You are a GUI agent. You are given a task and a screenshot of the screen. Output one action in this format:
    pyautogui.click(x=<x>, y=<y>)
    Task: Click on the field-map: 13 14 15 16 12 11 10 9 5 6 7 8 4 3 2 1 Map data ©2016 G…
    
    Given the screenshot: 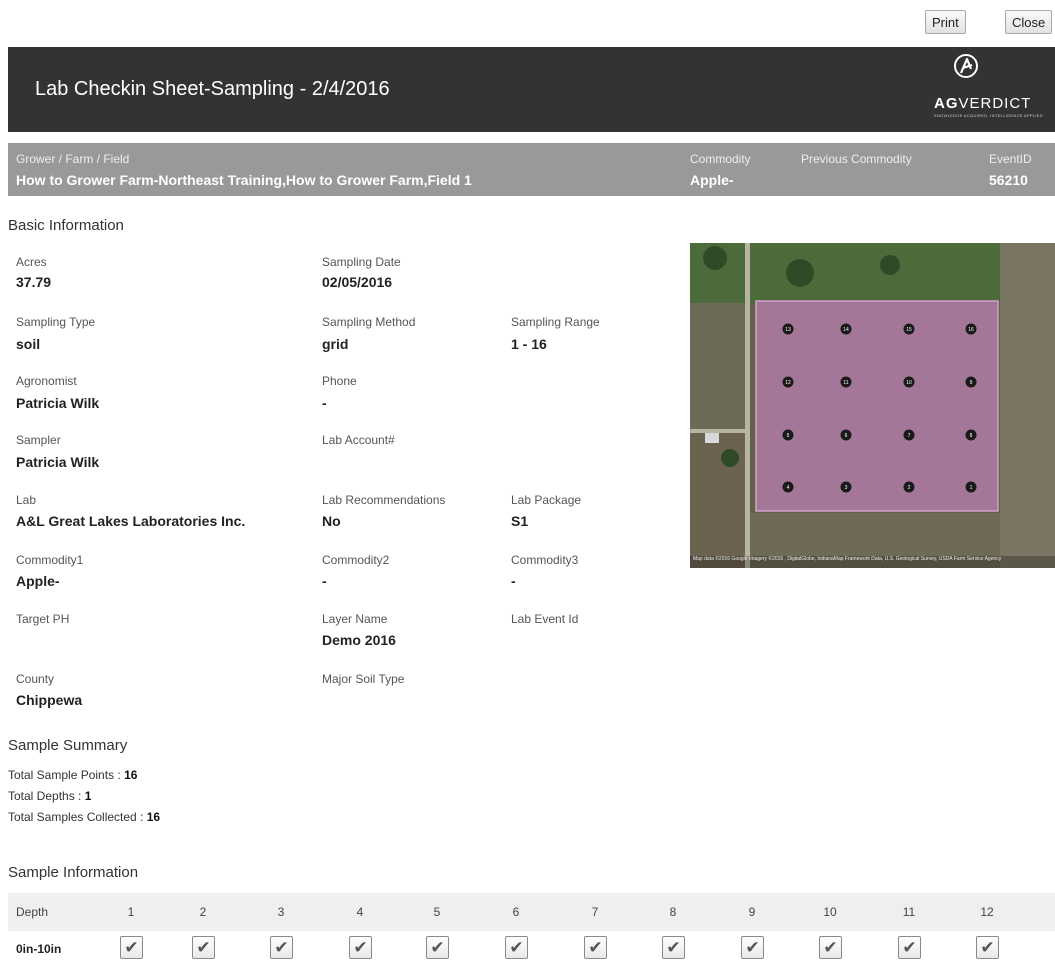 What is the action you would take?
    pyautogui.click(x=872, y=405)
    